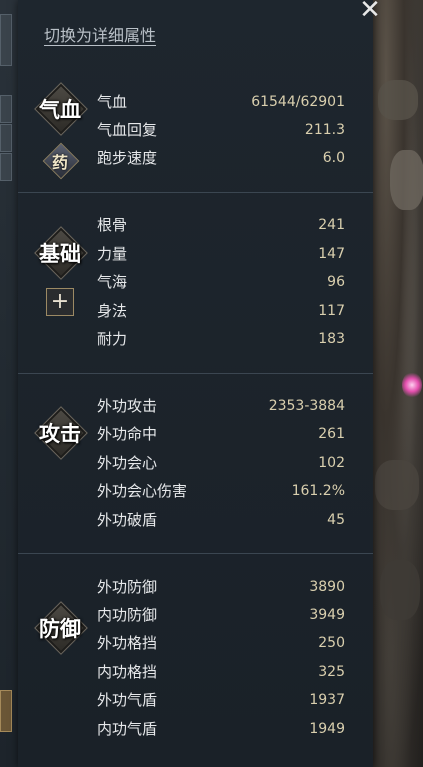 This screenshot has width=423, height=767. I want to click on vitality-emblem: 气血, so click(61, 109).